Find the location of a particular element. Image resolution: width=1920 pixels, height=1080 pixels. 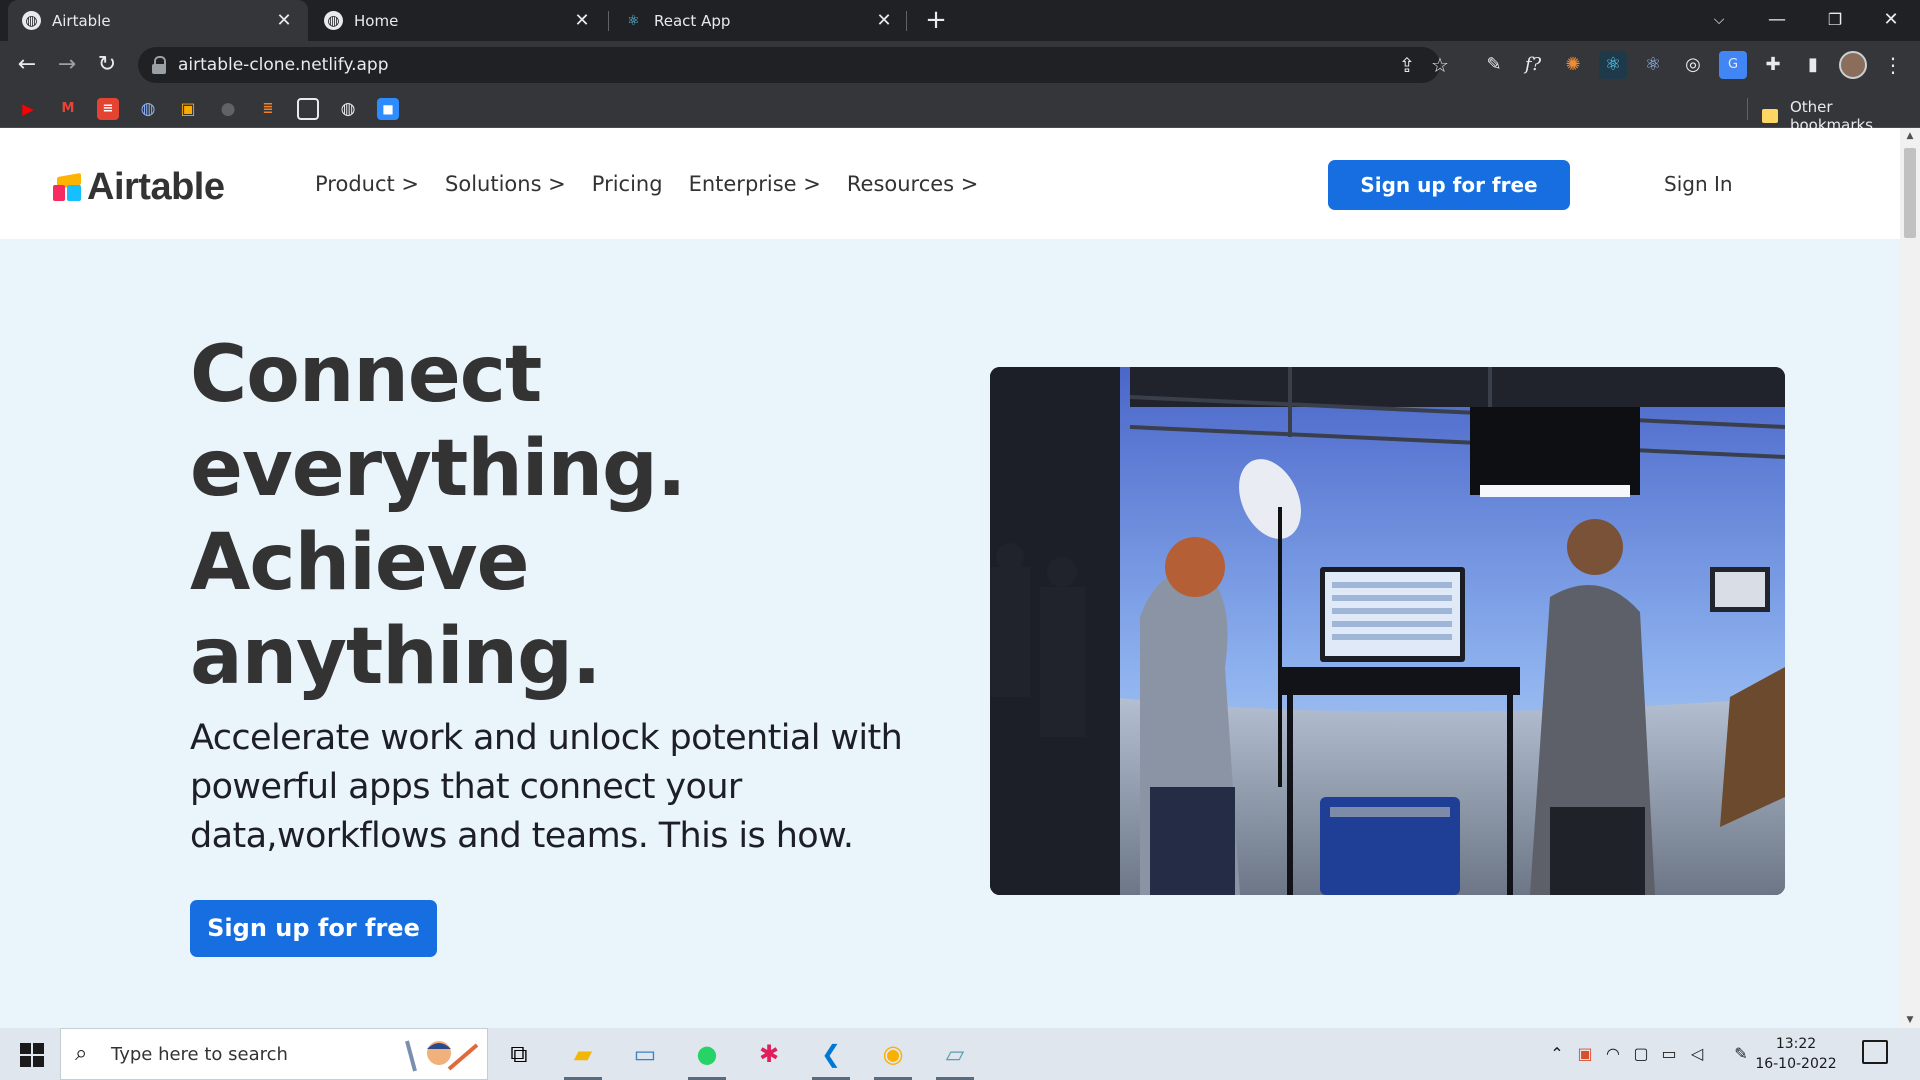

airtable-logo: Airtable is located at coordinates (139, 187).